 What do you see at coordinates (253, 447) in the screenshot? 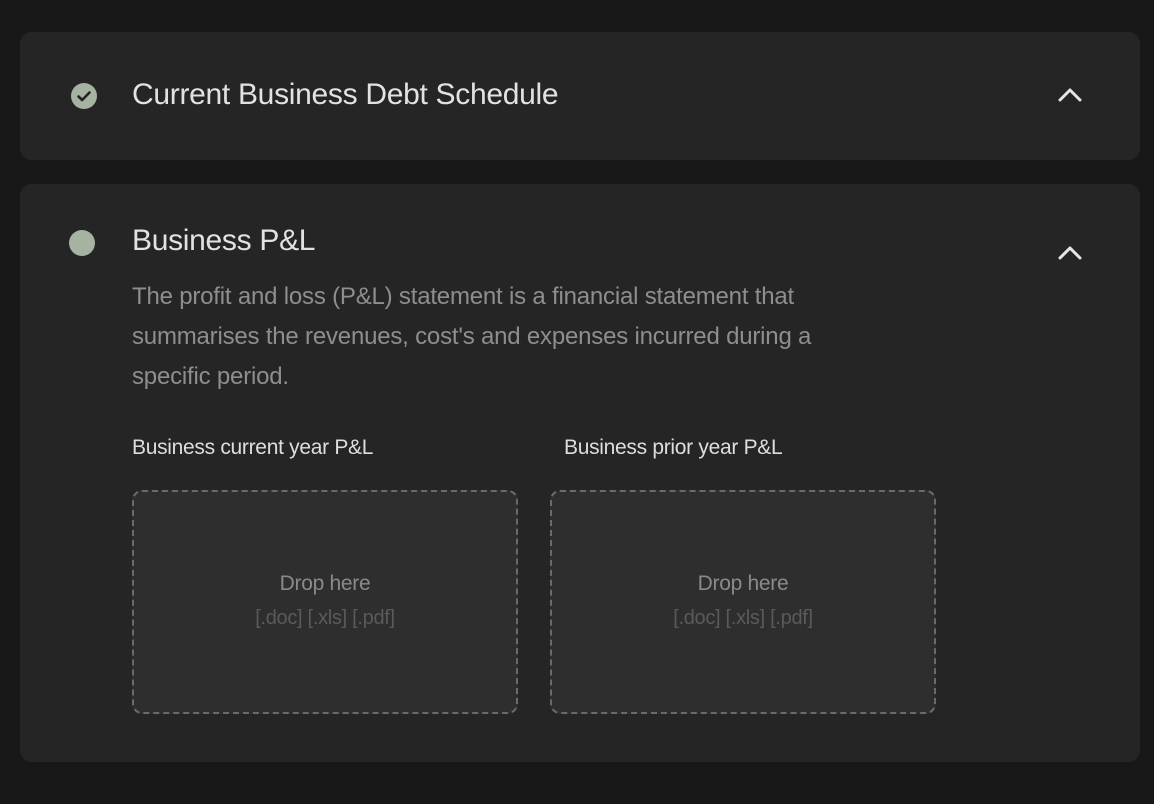
I see `current-year-pl-label: Business current year P&L` at bounding box center [253, 447].